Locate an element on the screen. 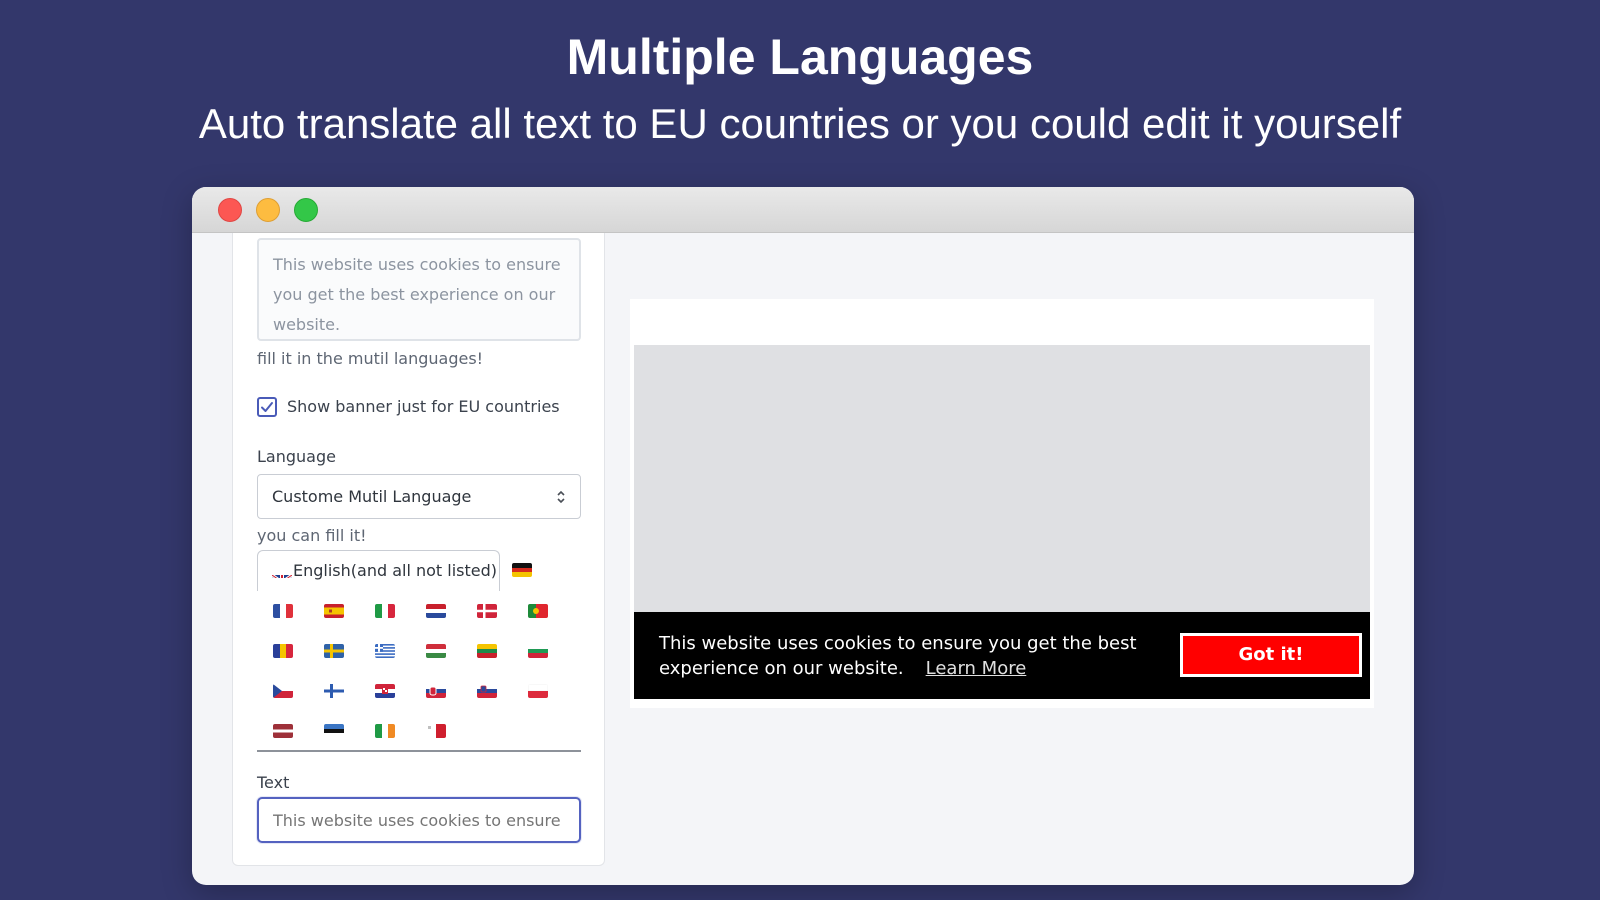 The width and height of the screenshot is (1600, 900). flag-bg-icon is located at coordinates (538, 651).